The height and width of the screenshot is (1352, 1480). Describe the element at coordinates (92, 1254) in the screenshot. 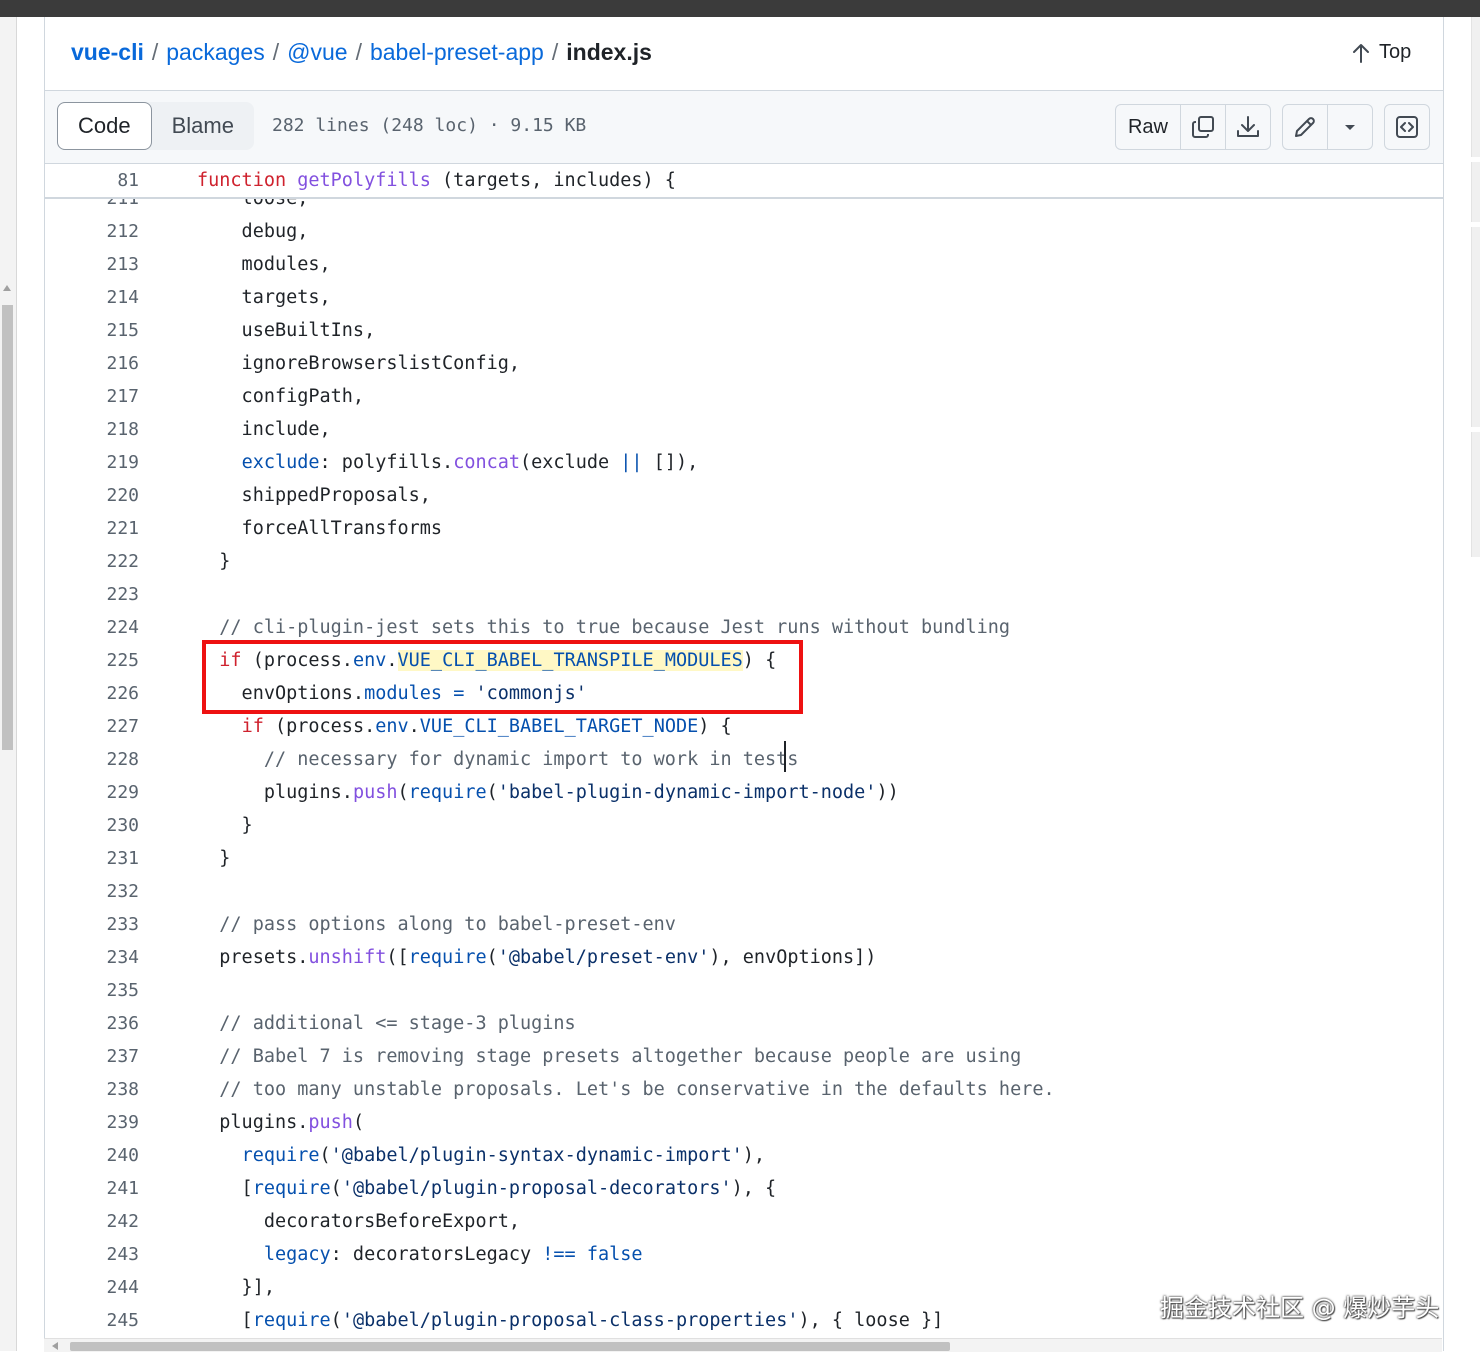

I see `line-number: 243` at that location.